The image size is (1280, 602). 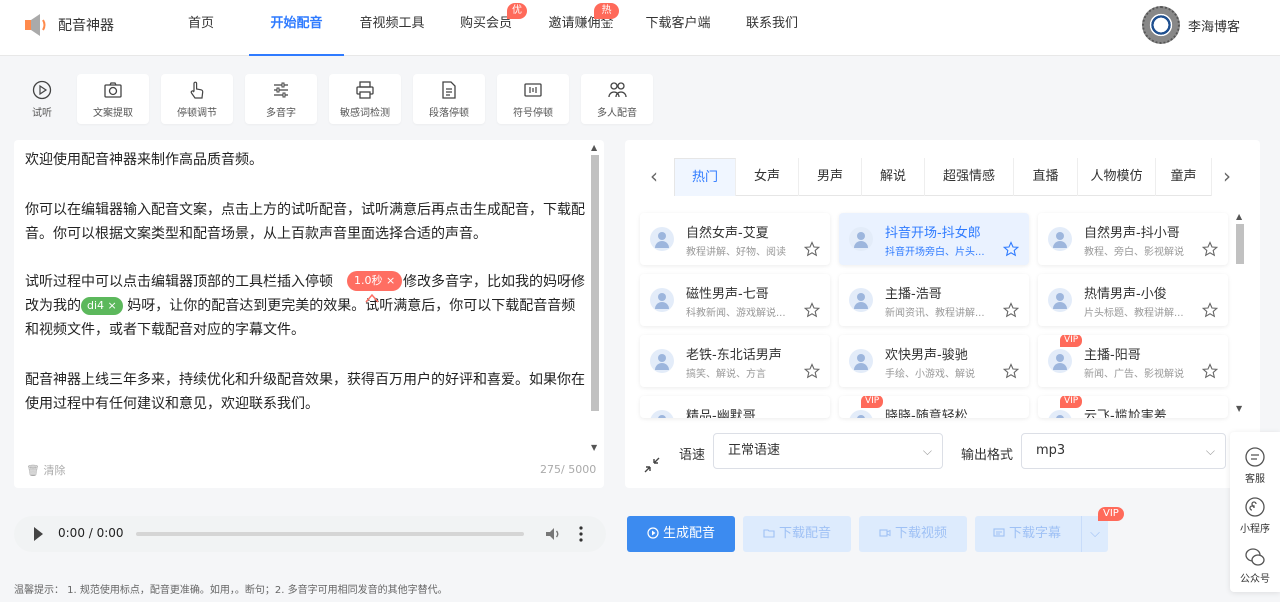 I want to click on voice-scrollbar: ▲ ▼, so click(x=1240, y=315).